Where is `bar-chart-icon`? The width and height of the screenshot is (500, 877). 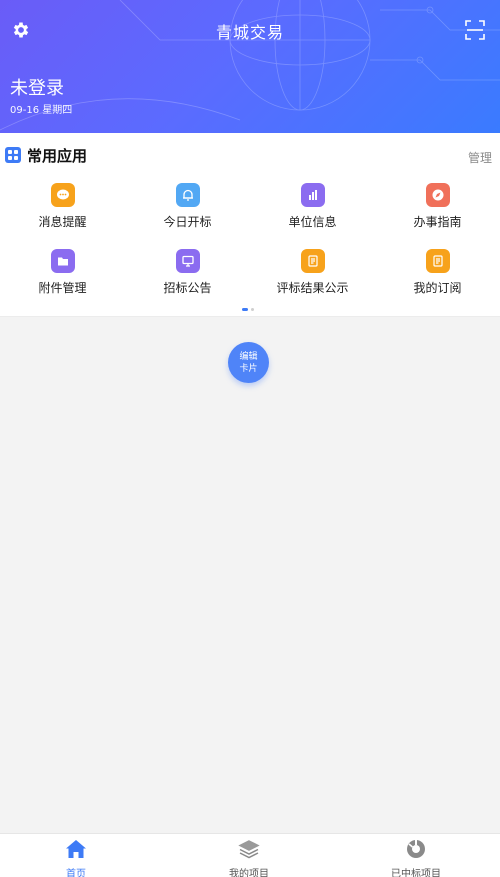 bar-chart-icon is located at coordinates (312, 195).